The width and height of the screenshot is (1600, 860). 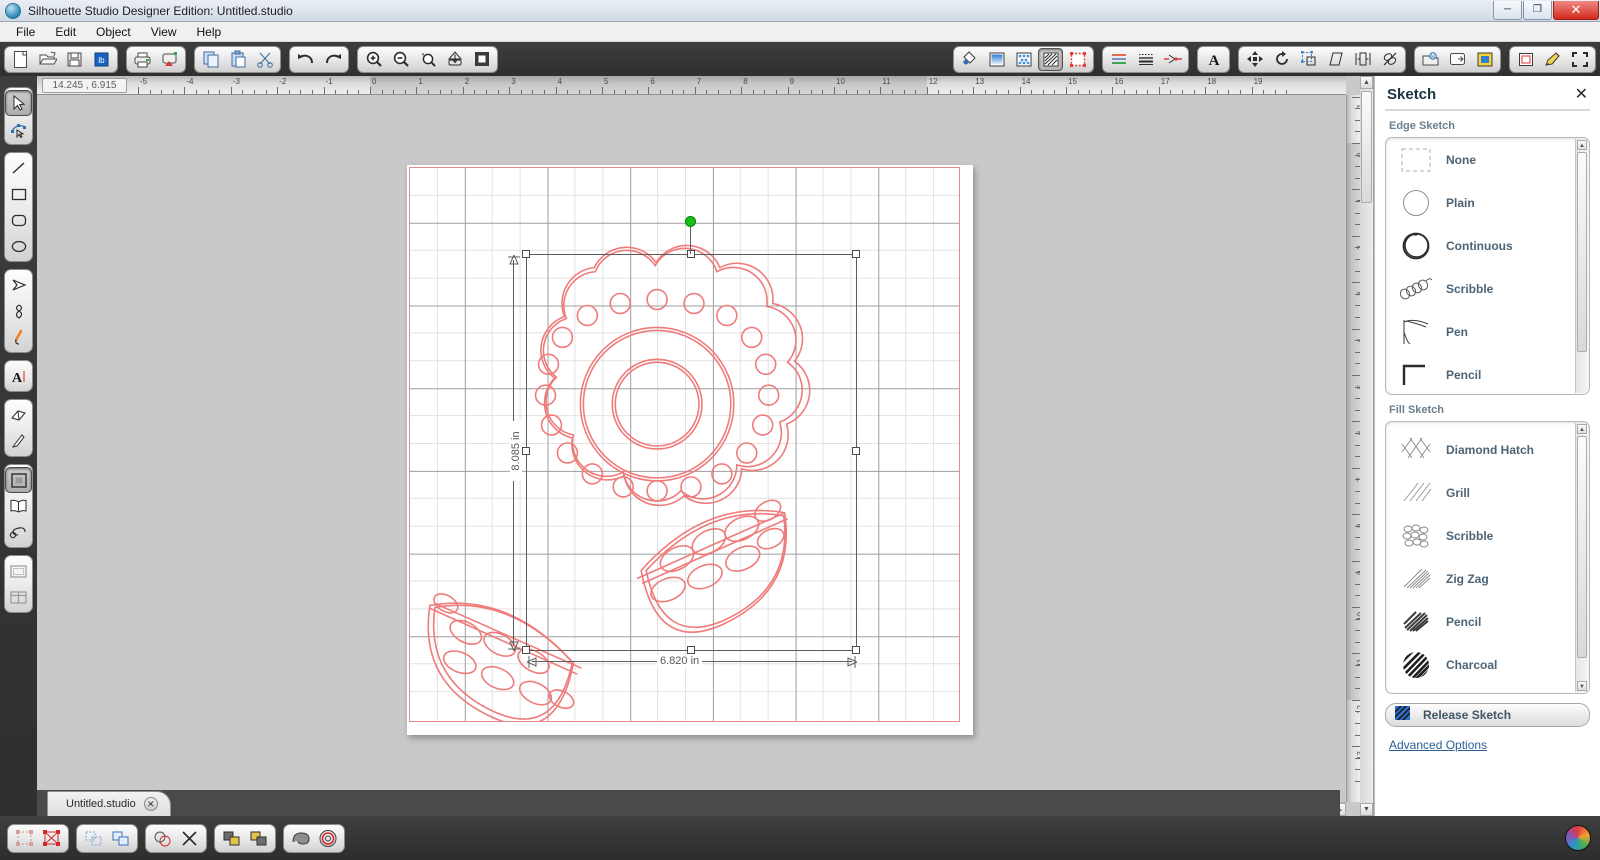 I want to click on close-icon: ✕, so click(x=1581, y=94).